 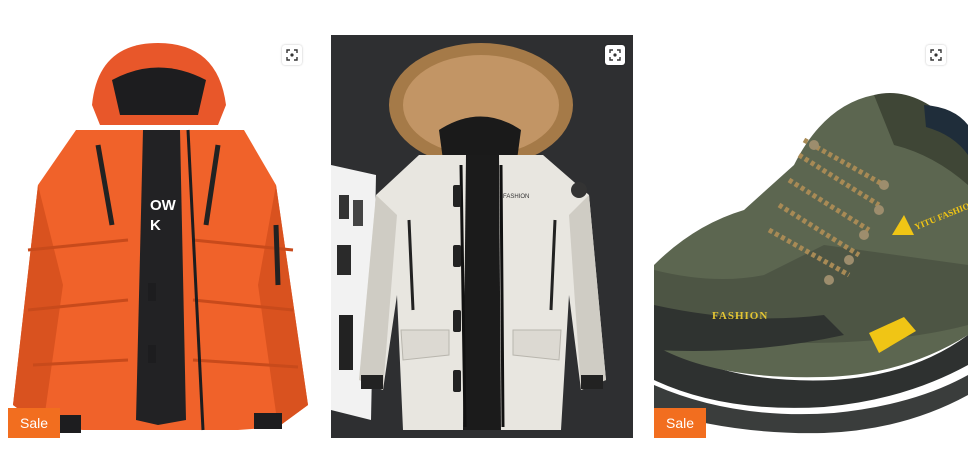 What do you see at coordinates (163, 205) in the screenshot?
I see `svg-text: OW` at bounding box center [163, 205].